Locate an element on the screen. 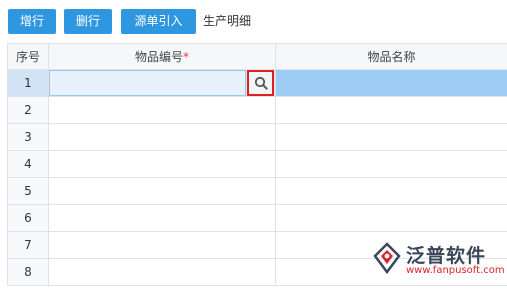 The image size is (507, 289). item-lookup-button is located at coordinates (260, 83).